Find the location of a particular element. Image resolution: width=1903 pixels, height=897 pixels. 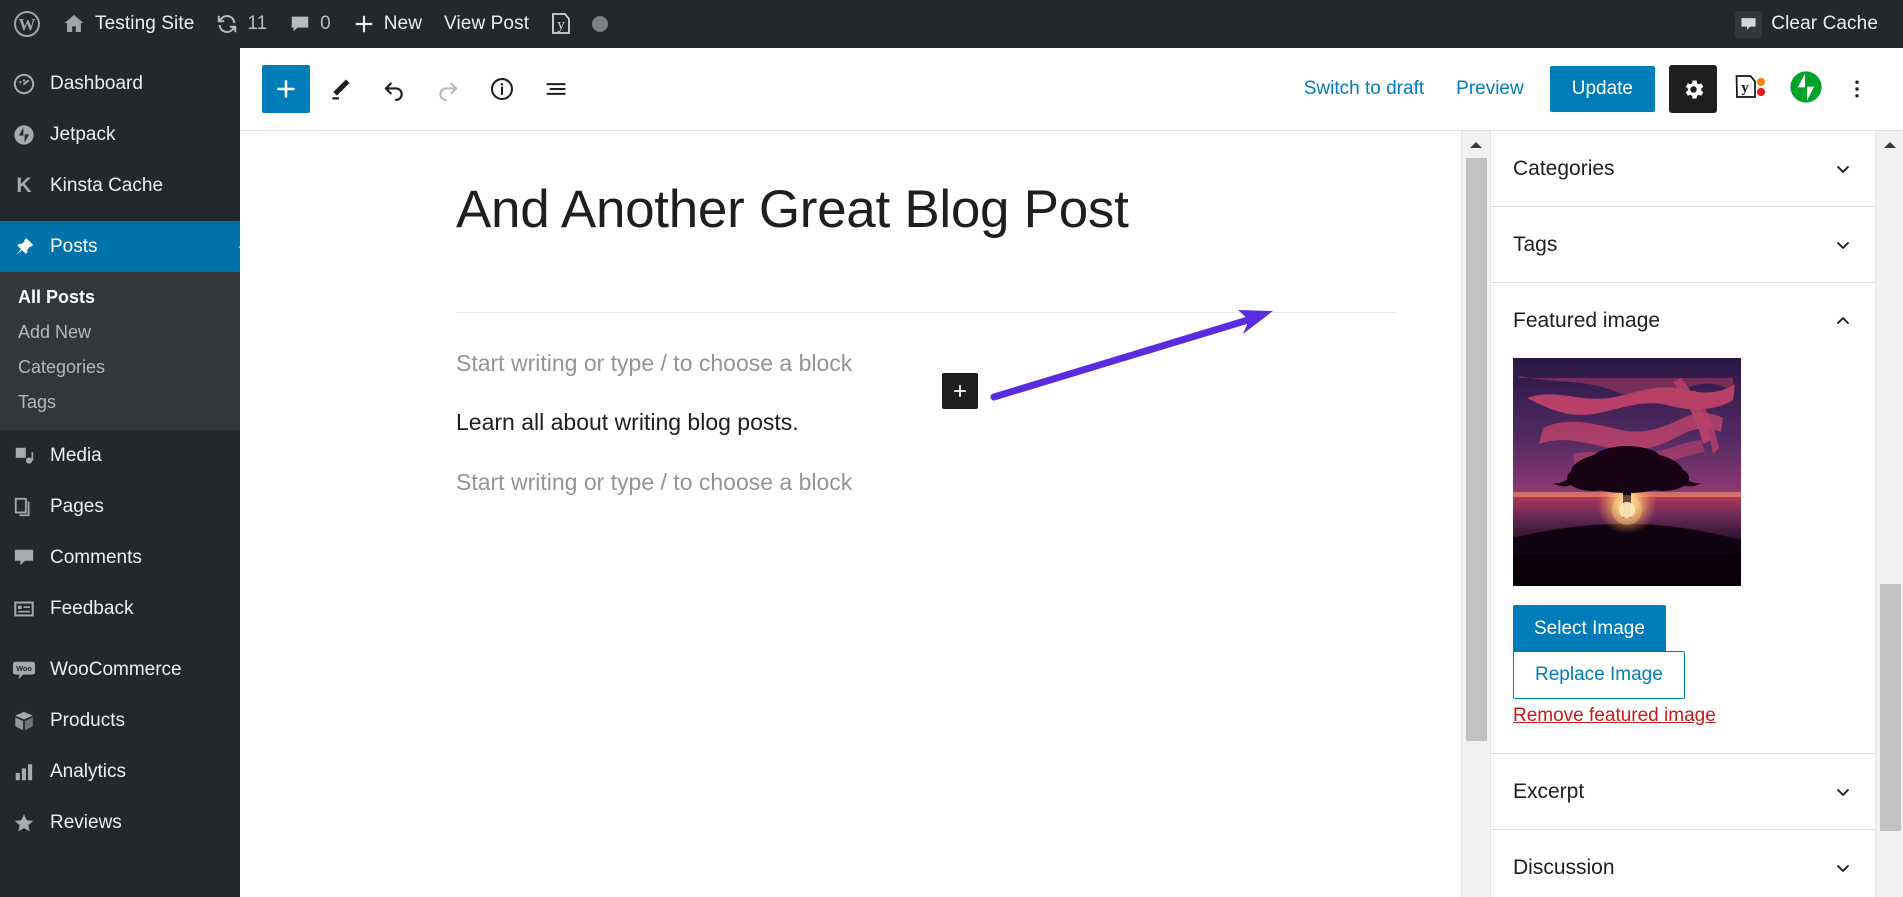

redo-button is located at coordinates (448, 89).